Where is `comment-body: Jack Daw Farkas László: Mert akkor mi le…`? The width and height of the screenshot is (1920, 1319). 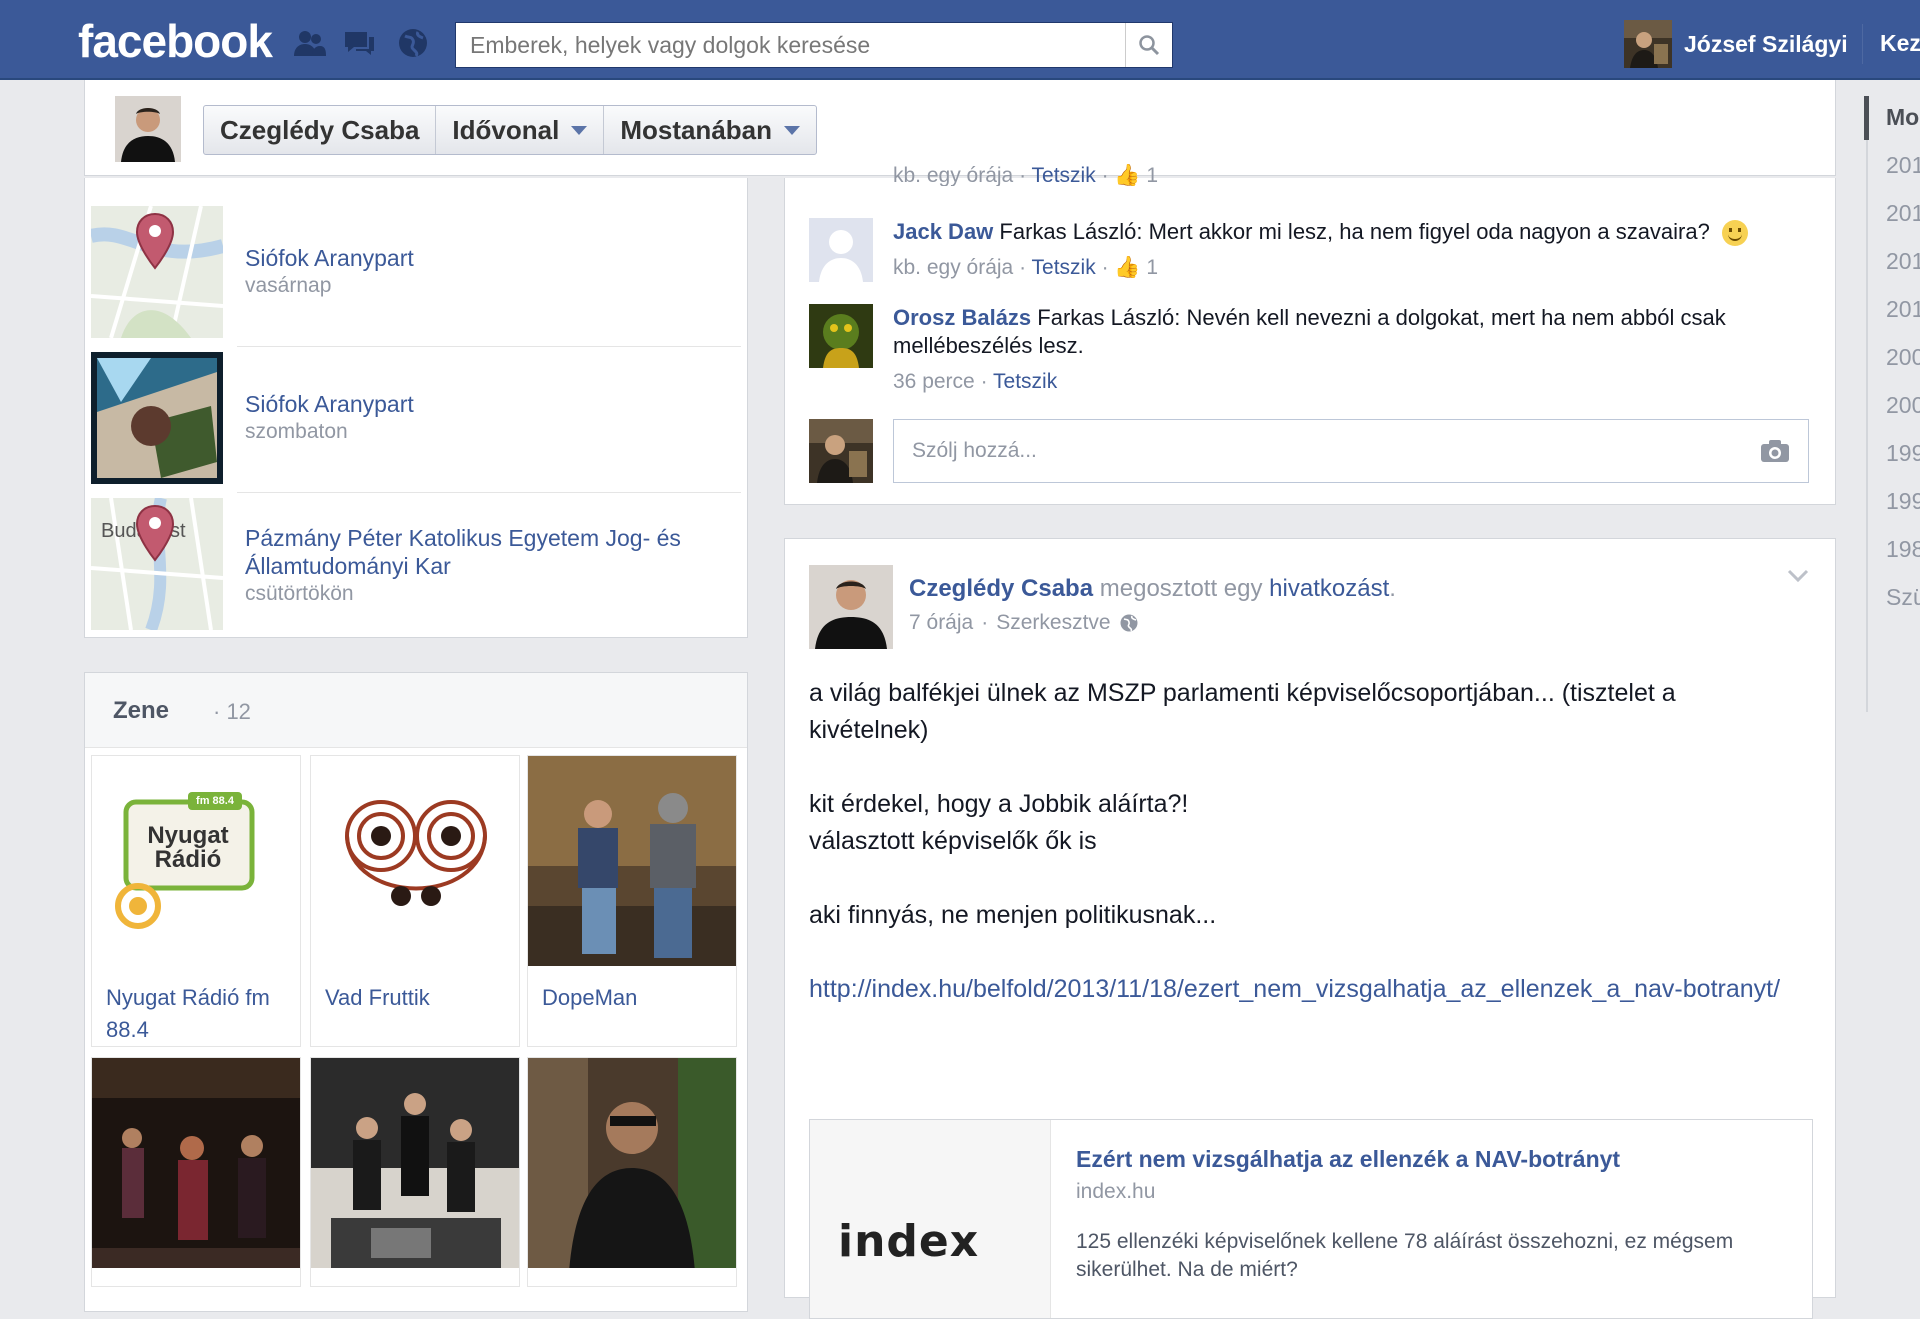 comment-body: Jack Daw Farkas László: Mert akkor mi le… is located at coordinates (1343, 250).